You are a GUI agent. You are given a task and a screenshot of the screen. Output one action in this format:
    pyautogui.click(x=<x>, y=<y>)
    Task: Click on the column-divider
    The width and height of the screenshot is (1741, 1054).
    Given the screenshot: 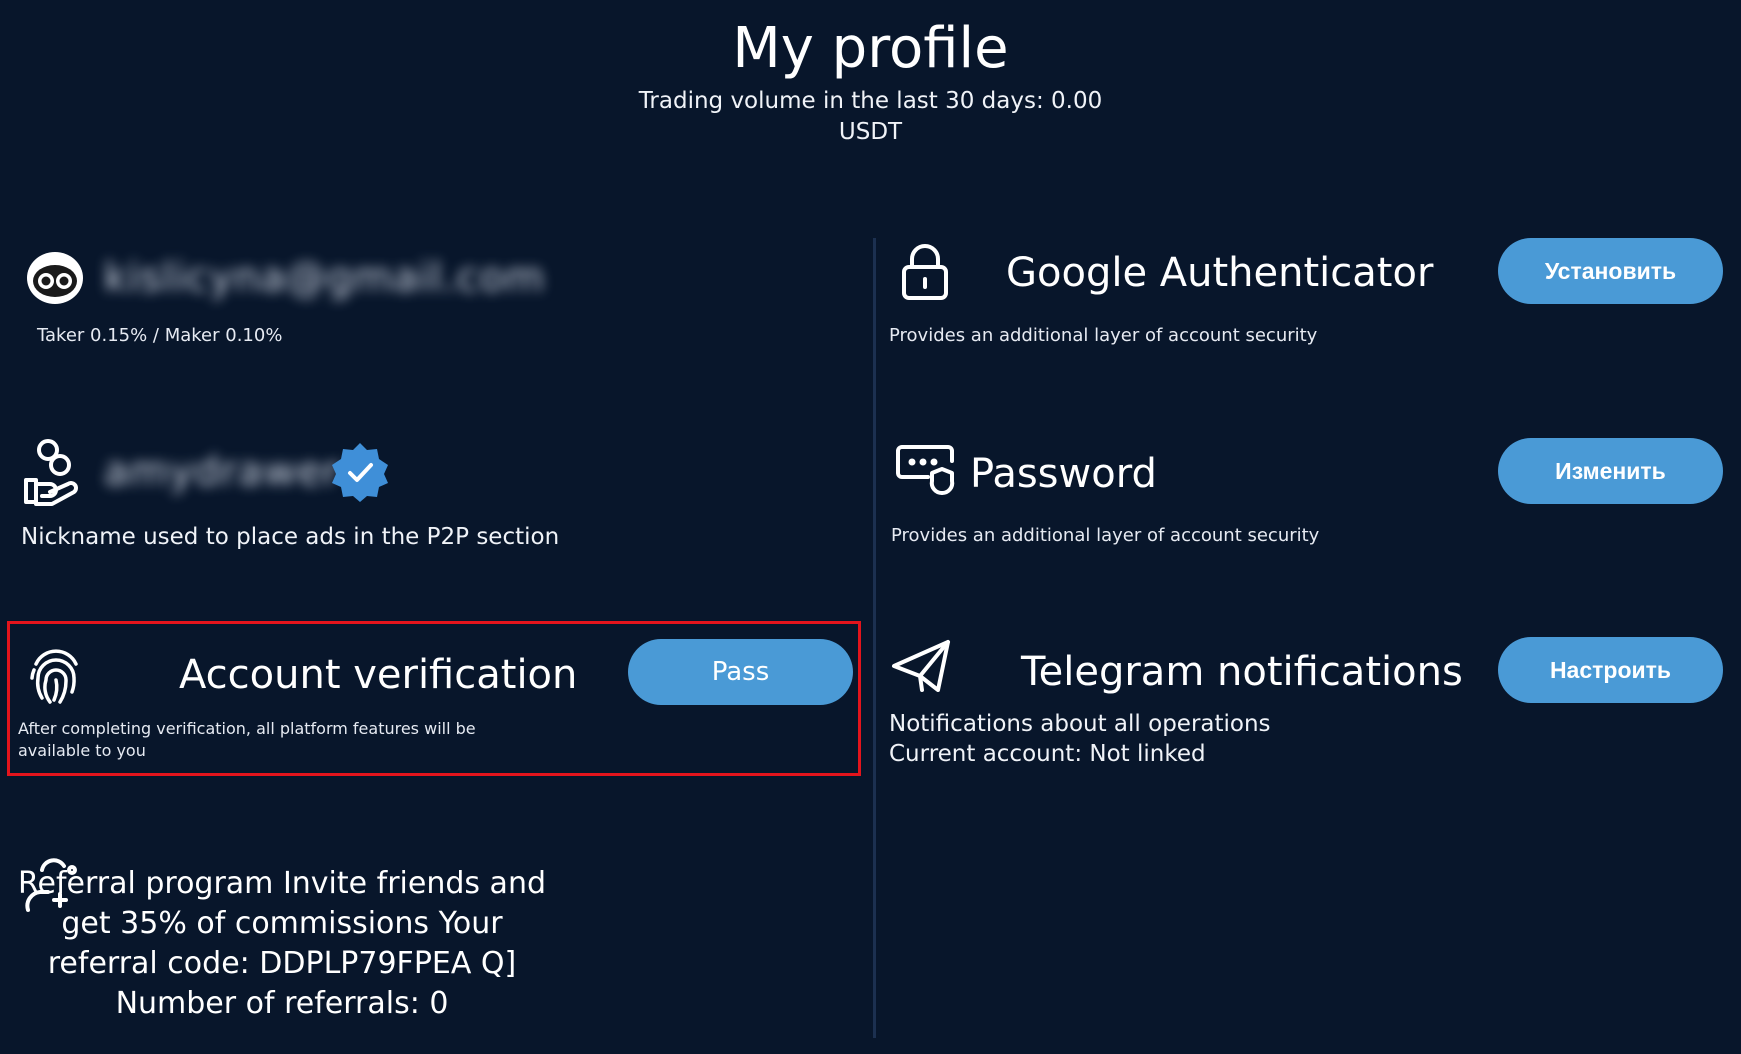 What is the action you would take?
    pyautogui.click(x=874, y=638)
    